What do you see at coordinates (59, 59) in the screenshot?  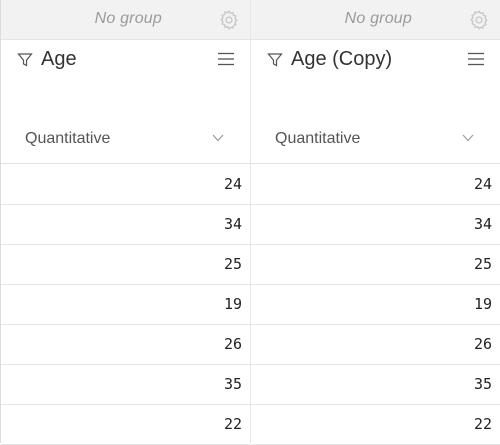 I see `column-title: Age` at bounding box center [59, 59].